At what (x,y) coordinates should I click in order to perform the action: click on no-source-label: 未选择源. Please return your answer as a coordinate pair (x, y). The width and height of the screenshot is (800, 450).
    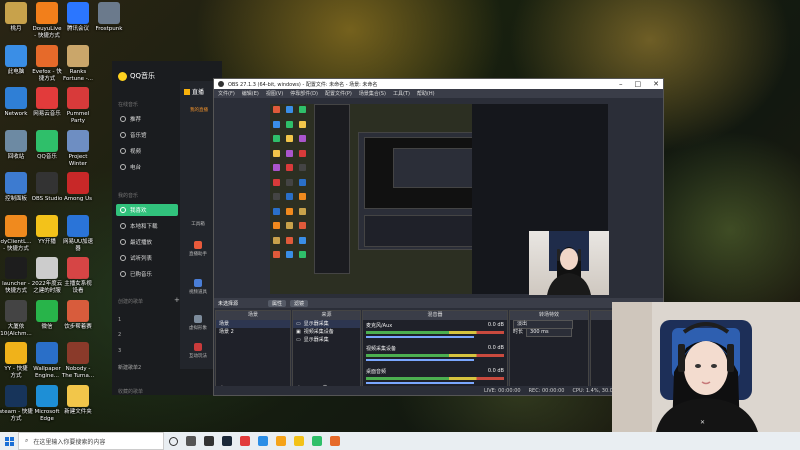
    Looking at the image, I should click on (228, 303).